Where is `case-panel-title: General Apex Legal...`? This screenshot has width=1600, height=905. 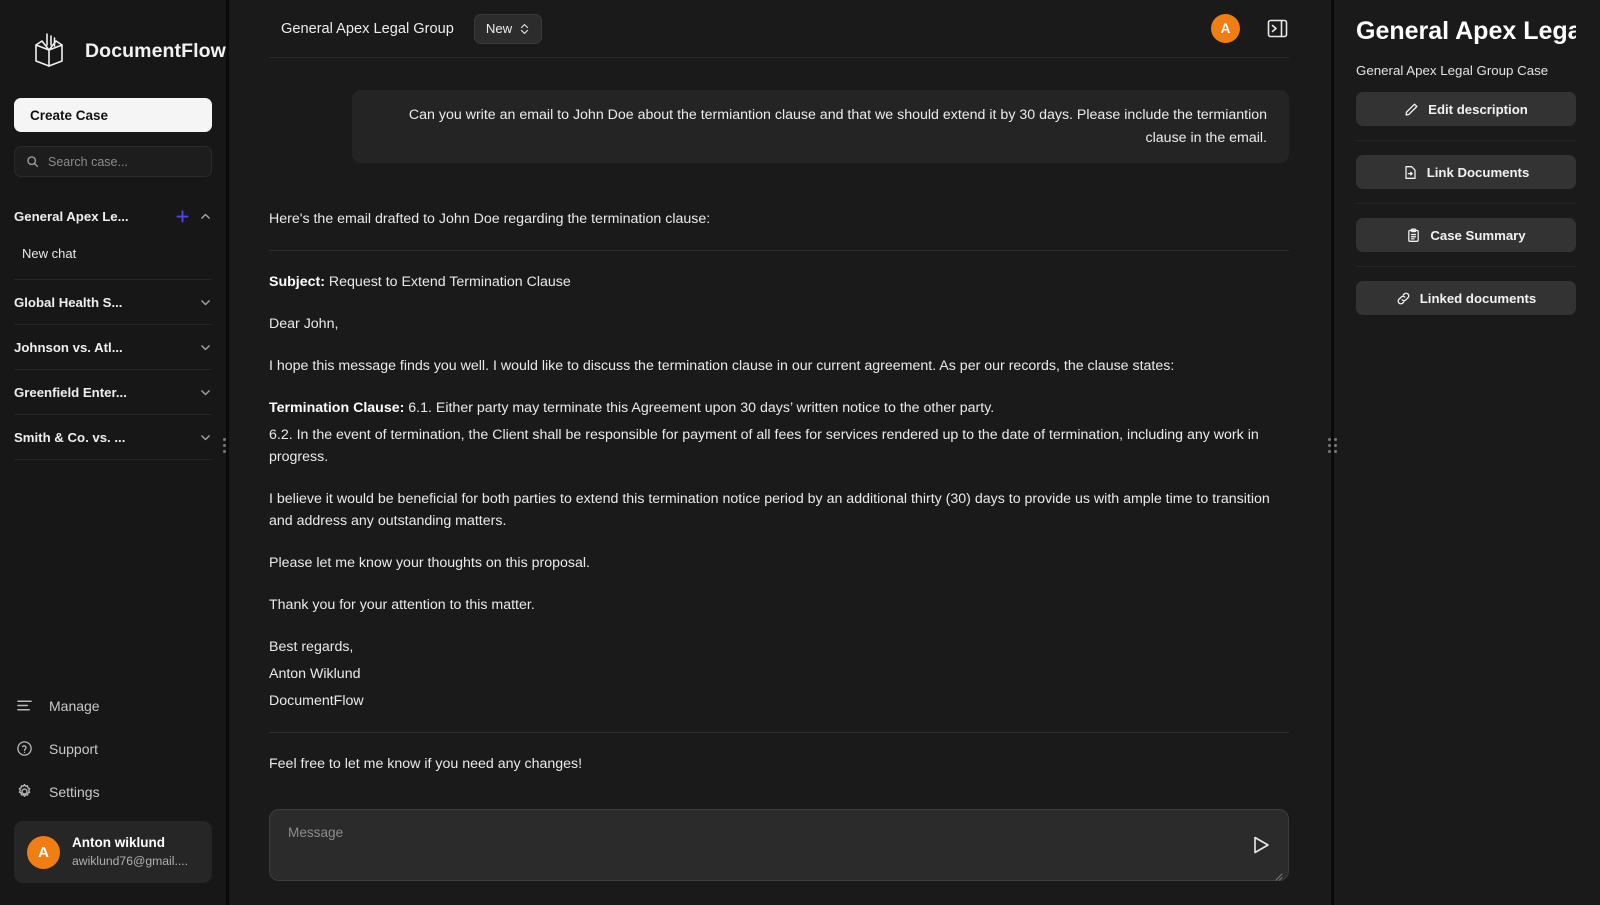 case-panel-title: General Apex Legal... is located at coordinates (1466, 31).